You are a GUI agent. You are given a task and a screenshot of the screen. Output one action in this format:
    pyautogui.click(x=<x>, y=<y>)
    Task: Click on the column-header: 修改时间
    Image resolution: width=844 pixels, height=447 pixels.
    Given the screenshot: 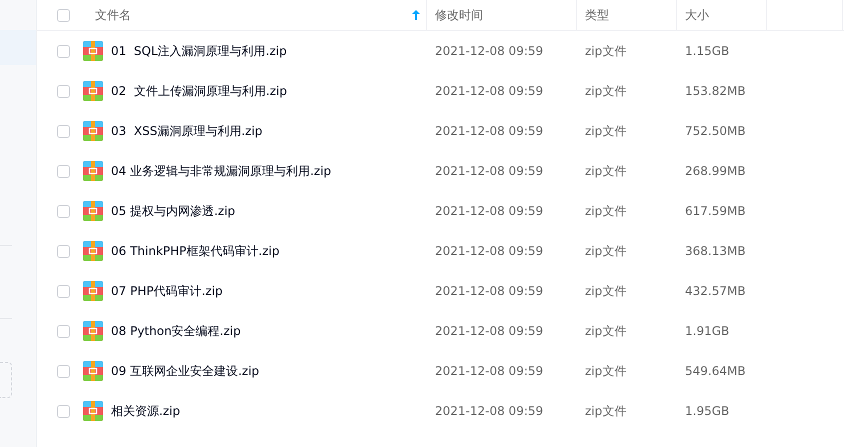 What is the action you would take?
    pyautogui.click(x=459, y=15)
    